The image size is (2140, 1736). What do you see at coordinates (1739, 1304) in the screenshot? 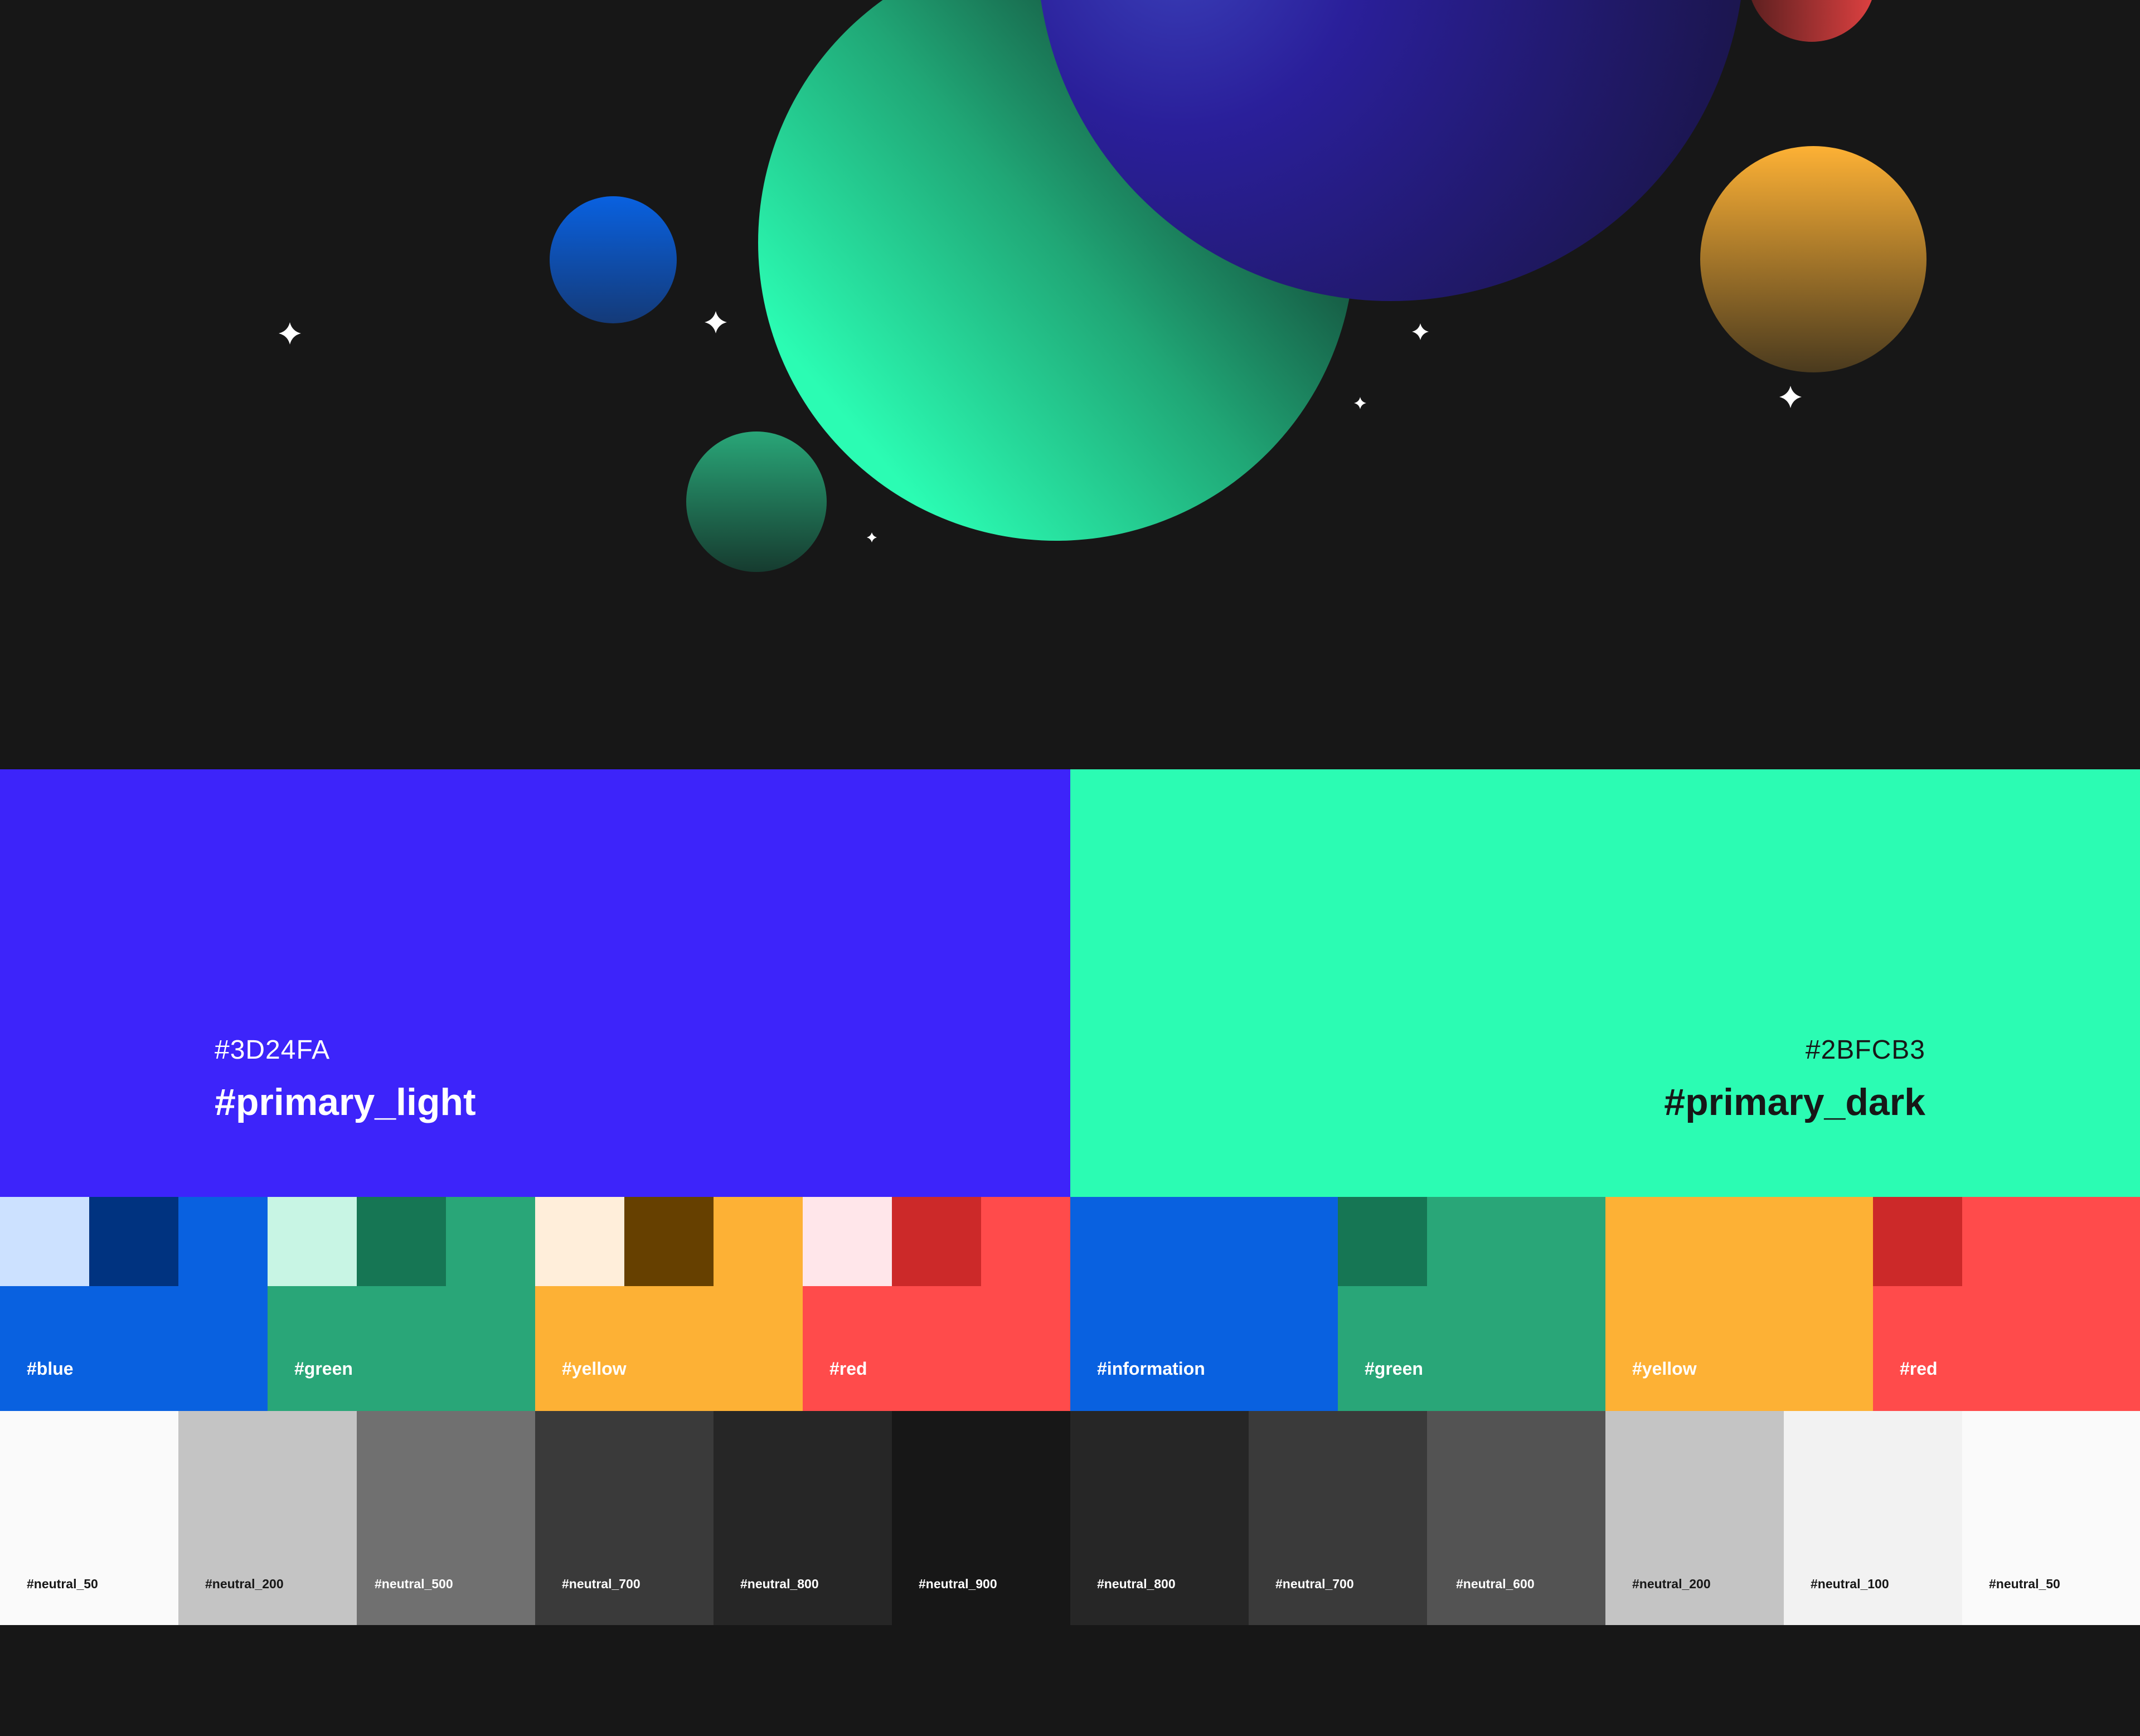
I see `color-group-yellow-dark: #yellow` at bounding box center [1739, 1304].